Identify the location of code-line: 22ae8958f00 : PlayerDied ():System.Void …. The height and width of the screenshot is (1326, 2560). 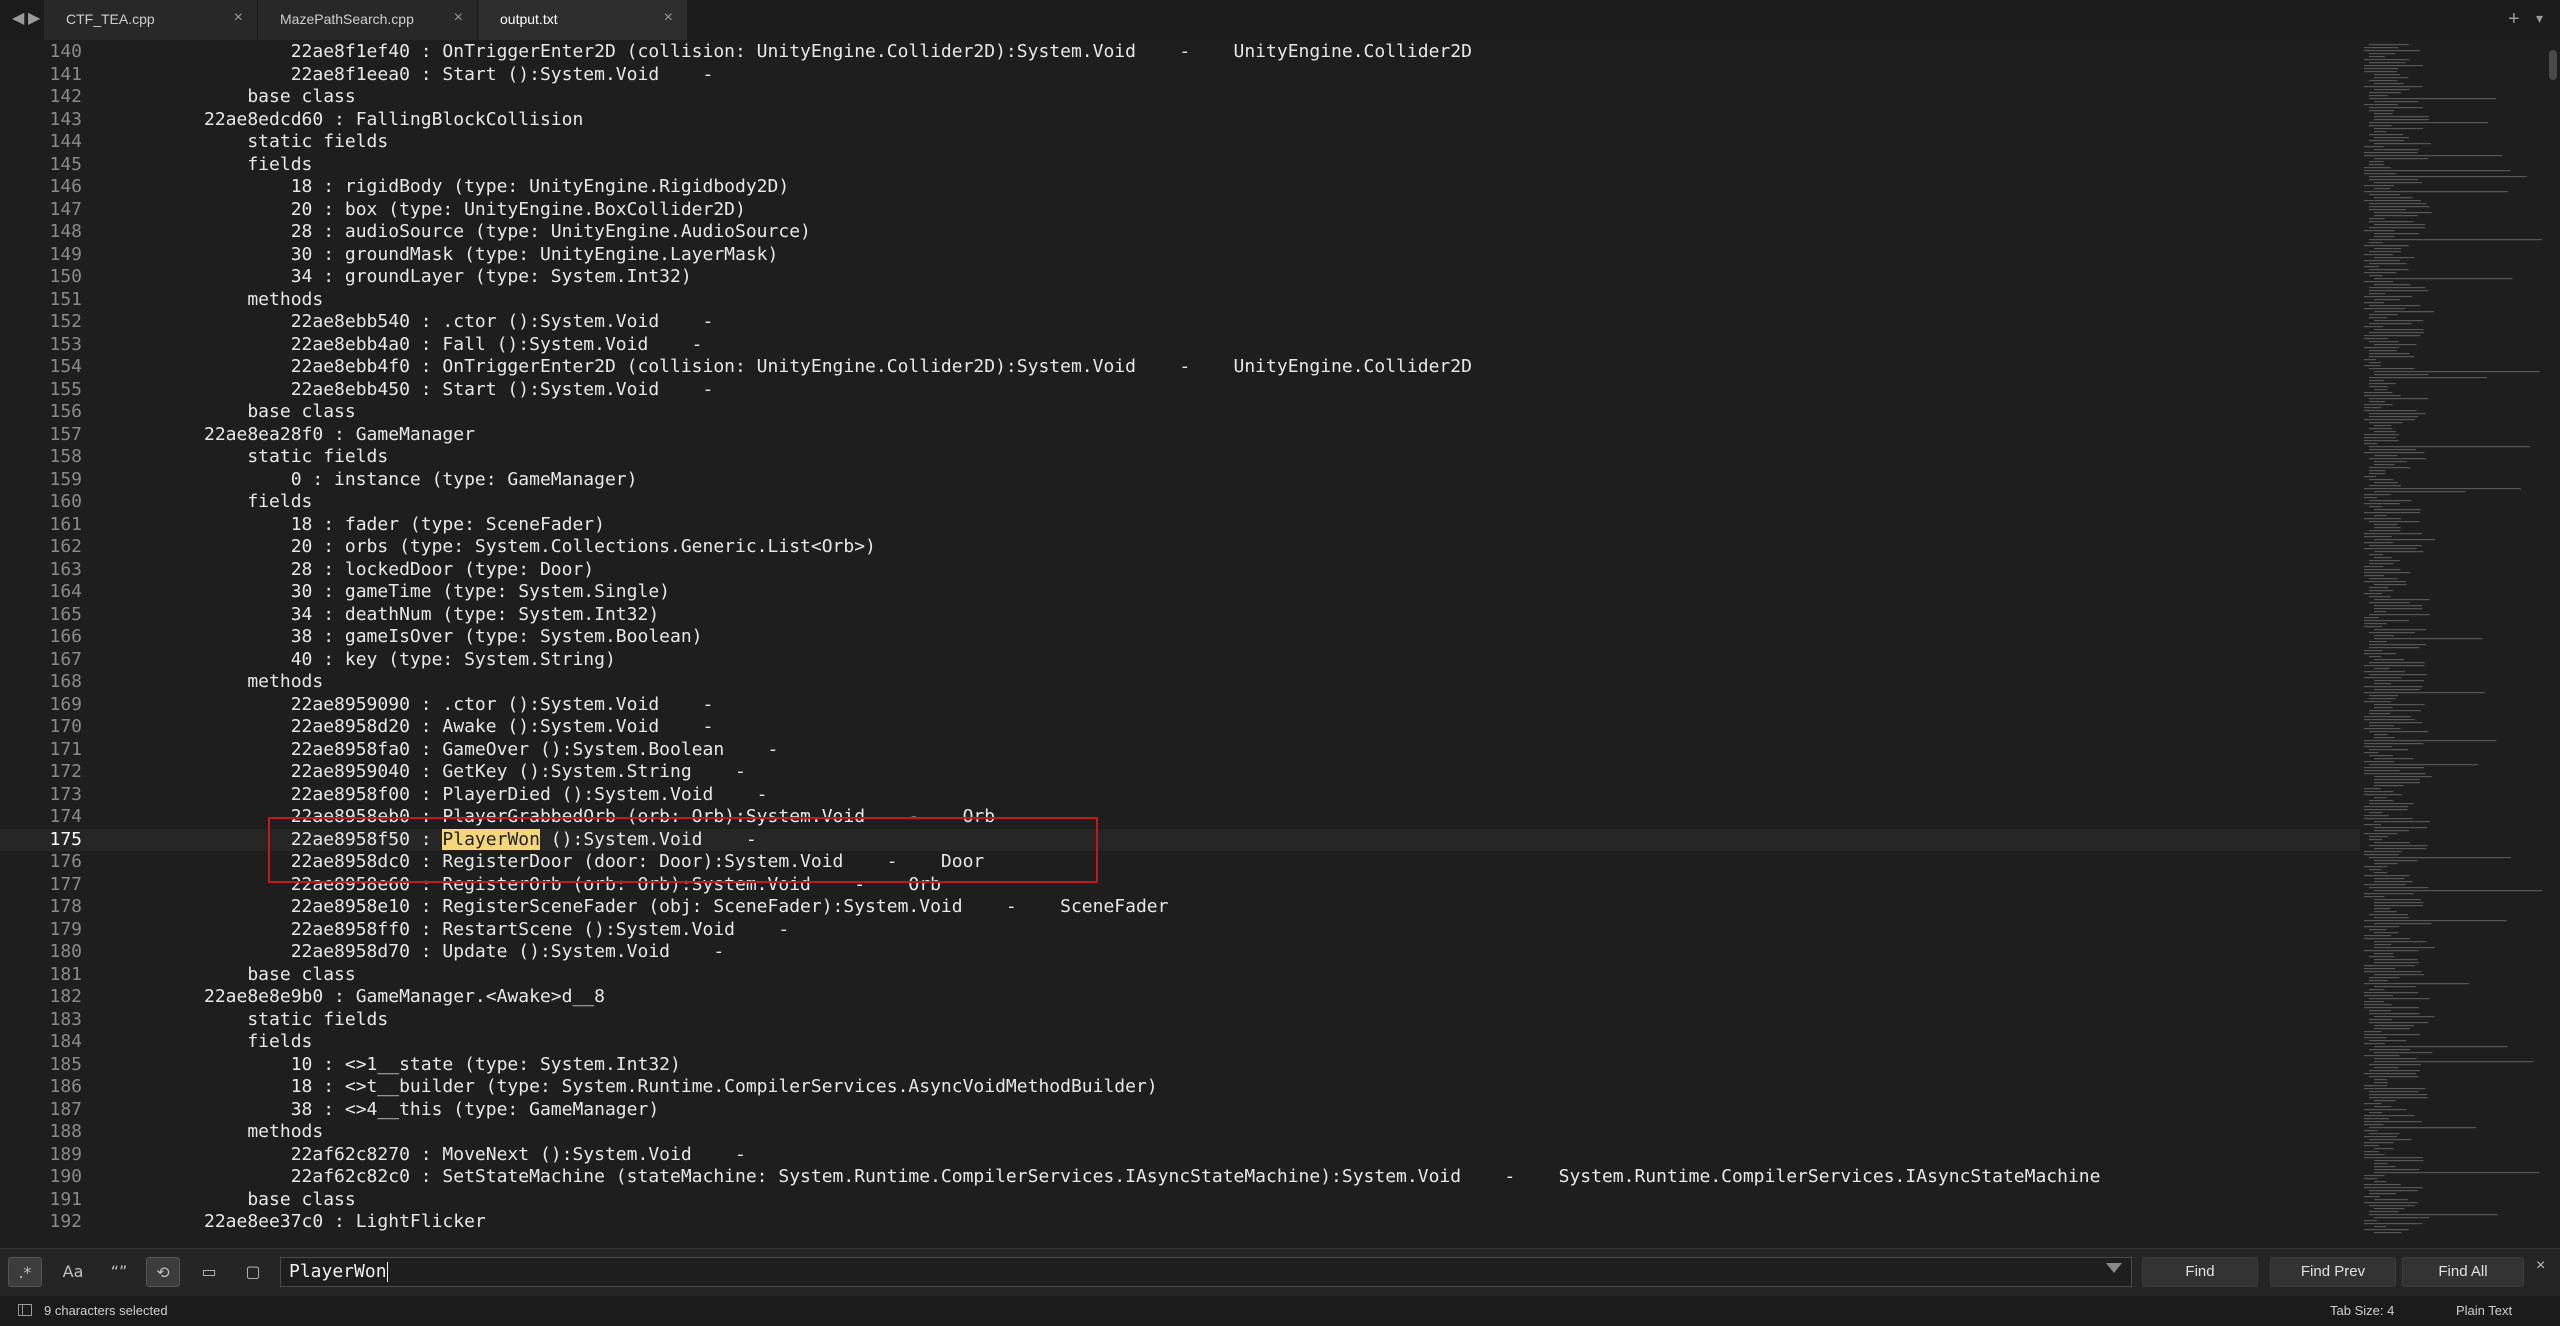
(486, 795).